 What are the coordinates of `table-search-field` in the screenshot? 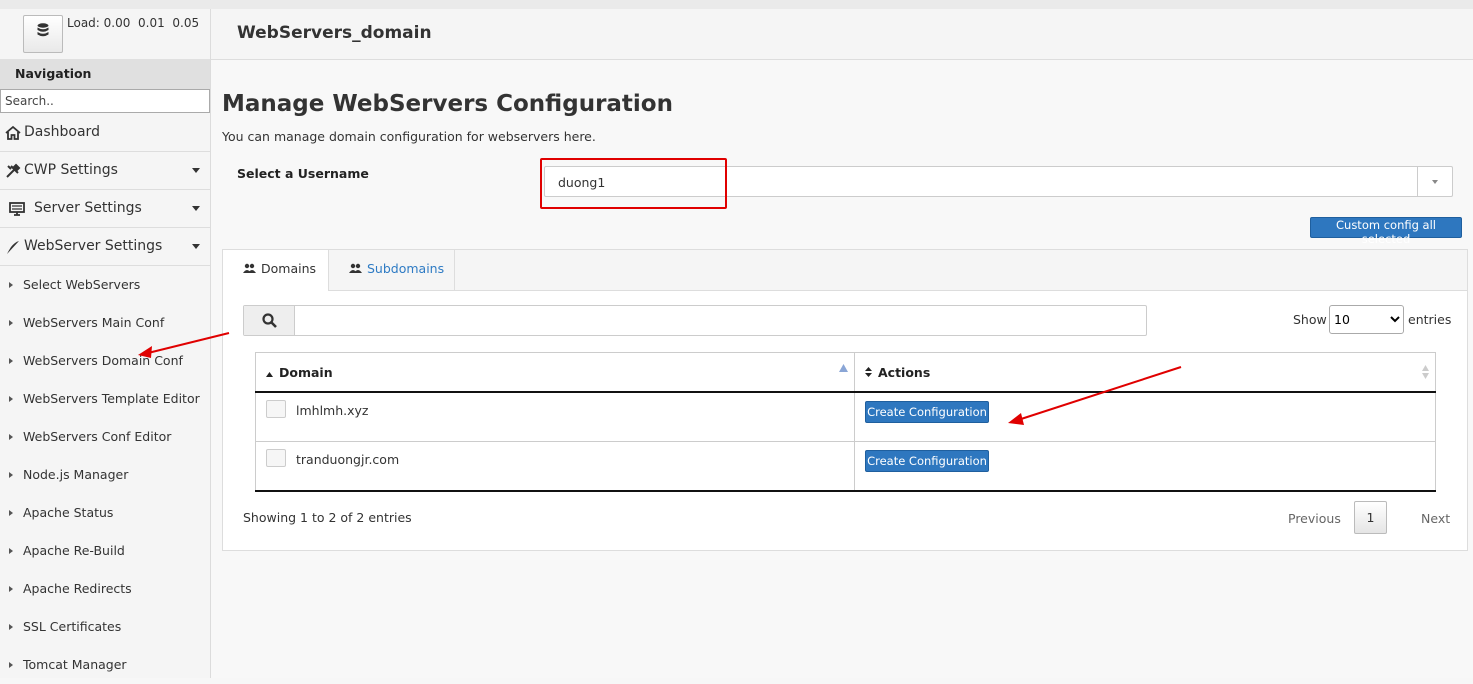 It's located at (695, 320).